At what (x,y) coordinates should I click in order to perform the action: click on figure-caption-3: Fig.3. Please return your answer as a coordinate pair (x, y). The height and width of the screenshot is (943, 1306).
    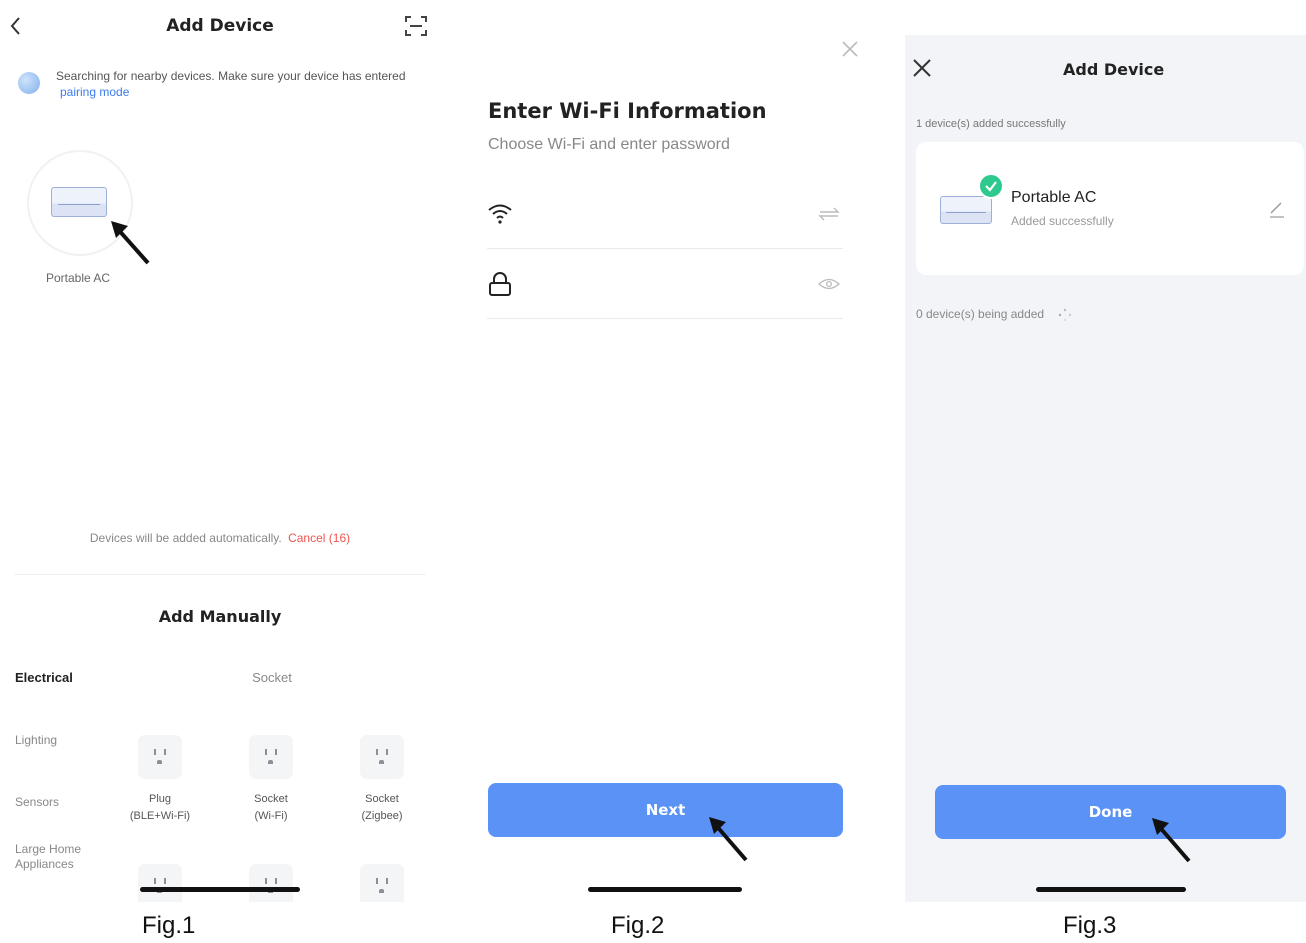
    Looking at the image, I should click on (1090, 925).